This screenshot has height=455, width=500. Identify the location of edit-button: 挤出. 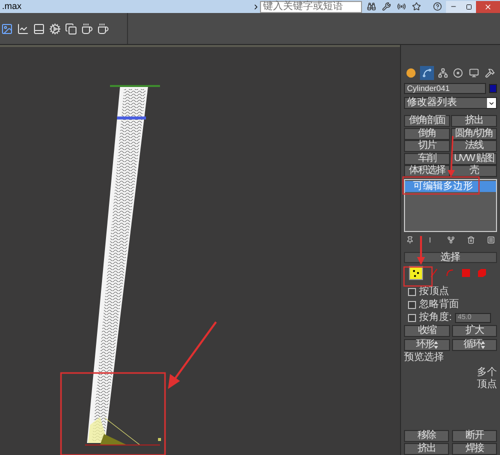
(426, 449).